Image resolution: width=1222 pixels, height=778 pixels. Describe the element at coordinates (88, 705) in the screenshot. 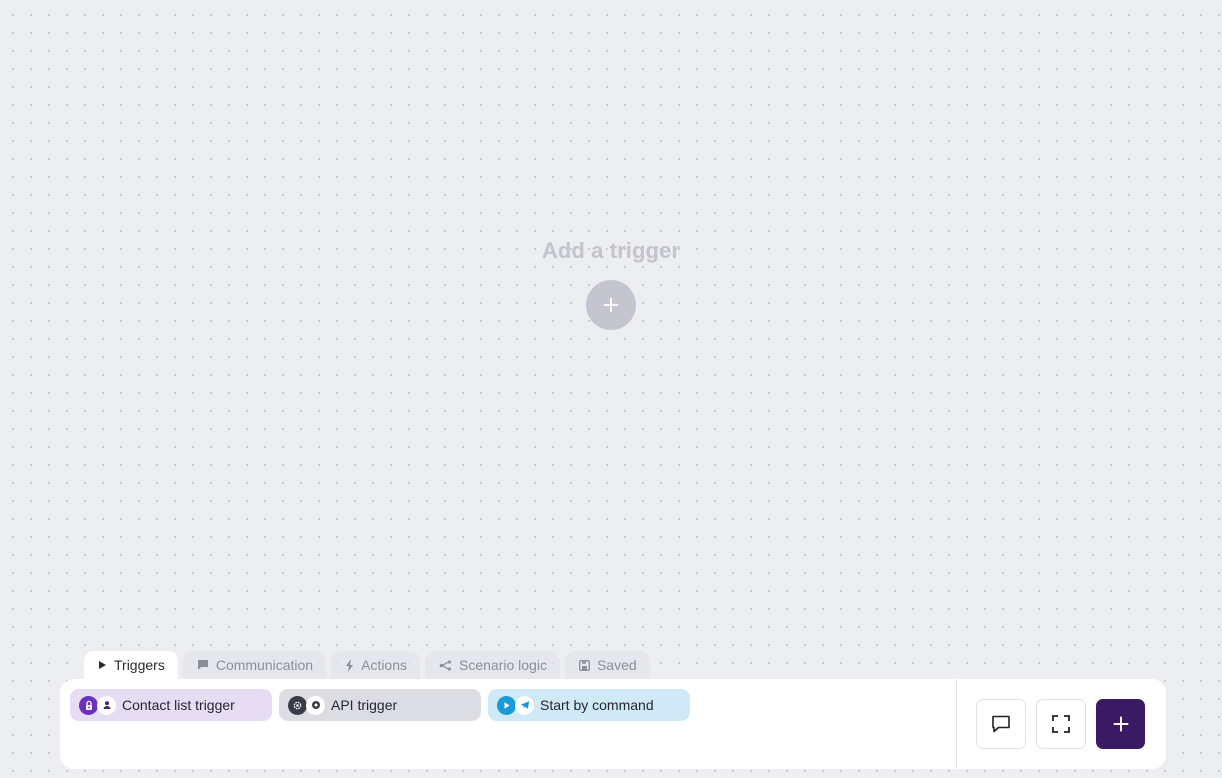

I see `lock-icon` at that location.